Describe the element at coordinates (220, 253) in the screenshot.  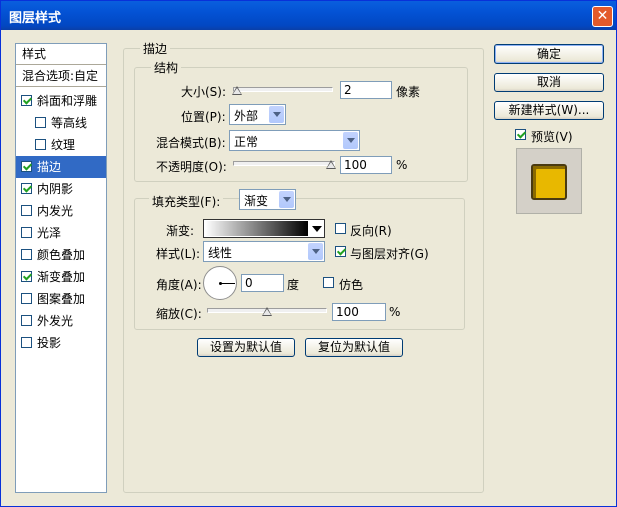
I see `style-value: 线性` at that location.